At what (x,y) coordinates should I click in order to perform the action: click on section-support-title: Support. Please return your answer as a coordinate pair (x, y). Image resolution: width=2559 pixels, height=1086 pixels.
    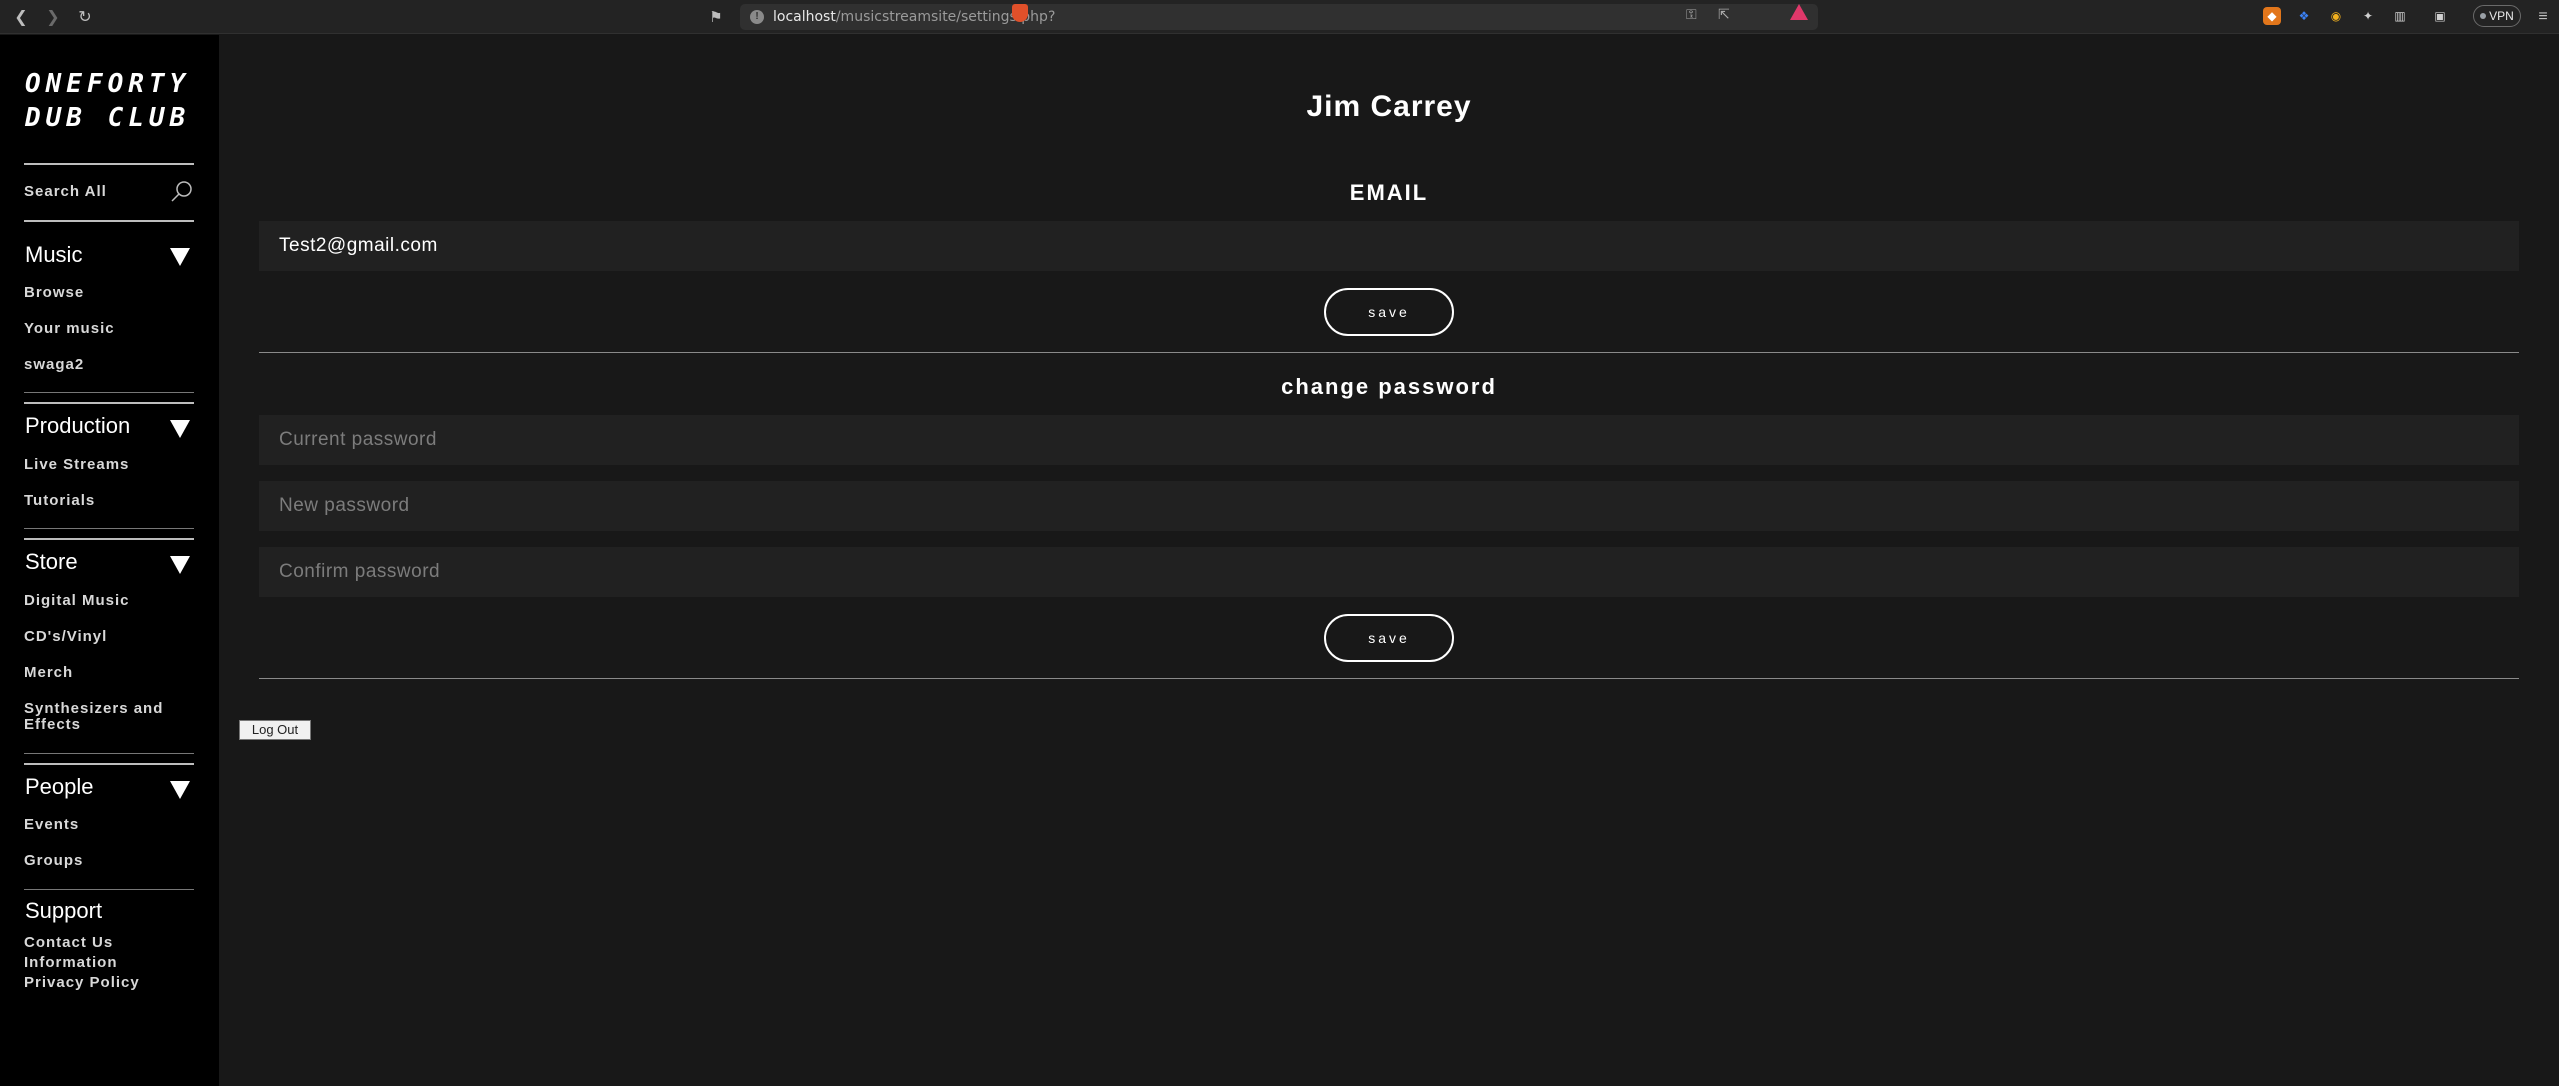
    Looking at the image, I should click on (63, 911).